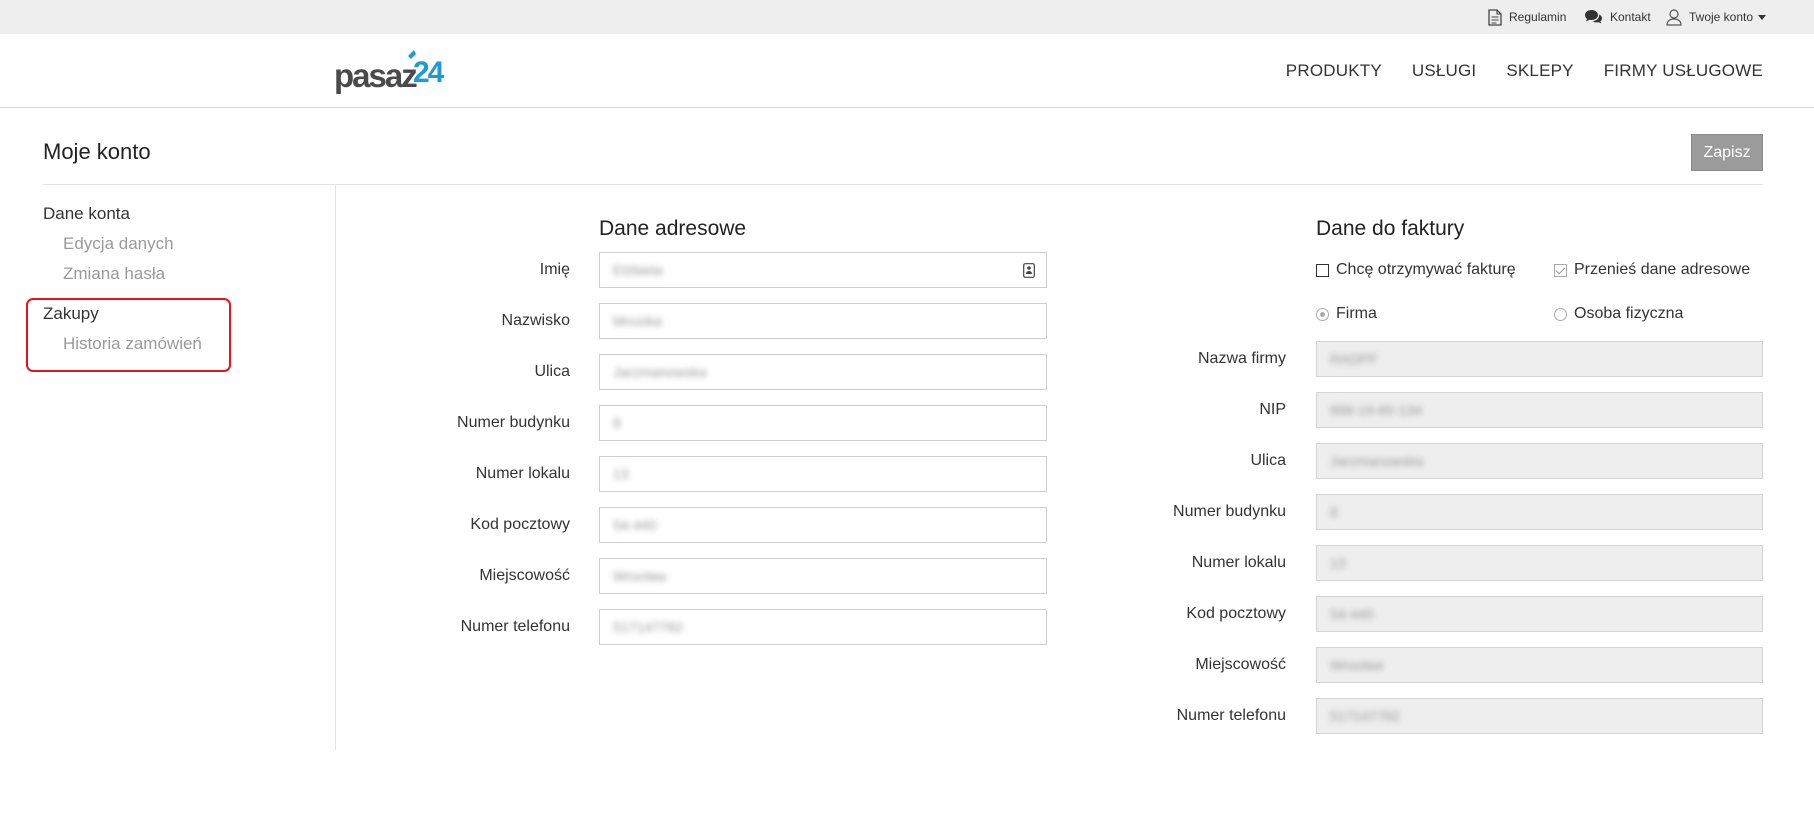 Image resolution: width=1814 pixels, height=813 pixels. What do you see at coordinates (823, 372) in the screenshot?
I see `address-input-ulica: Jarzmanowska` at bounding box center [823, 372].